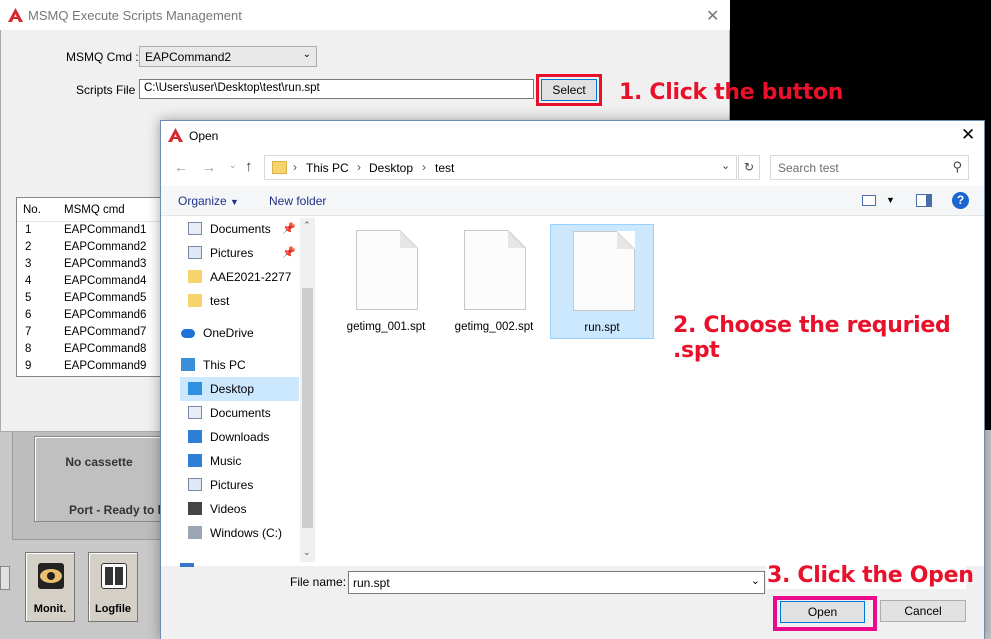 The height and width of the screenshot is (639, 991). What do you see at coordinates (391, 168) in the screenshot?
I see `breadcrumb-desktop: Desktop` at bounding box center [391, 168].